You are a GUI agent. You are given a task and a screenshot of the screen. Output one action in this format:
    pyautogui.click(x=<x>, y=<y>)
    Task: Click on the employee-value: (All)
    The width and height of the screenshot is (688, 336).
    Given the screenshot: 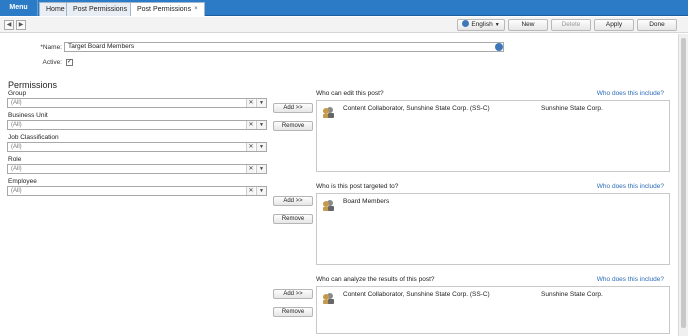 What is the action you would take?
    pyautogui.click(x=16, y=191)
    